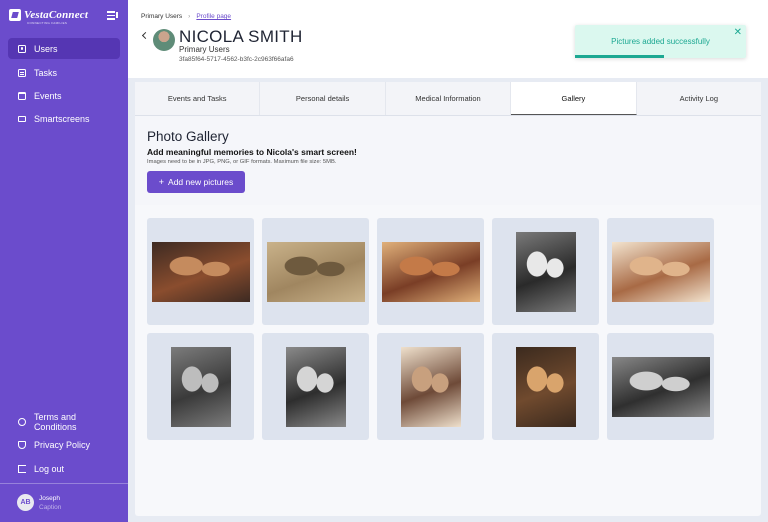 This screenshot has width=768, height=522. I want to click on sidebar-item-label: Smartscreens, so click(62, 118).